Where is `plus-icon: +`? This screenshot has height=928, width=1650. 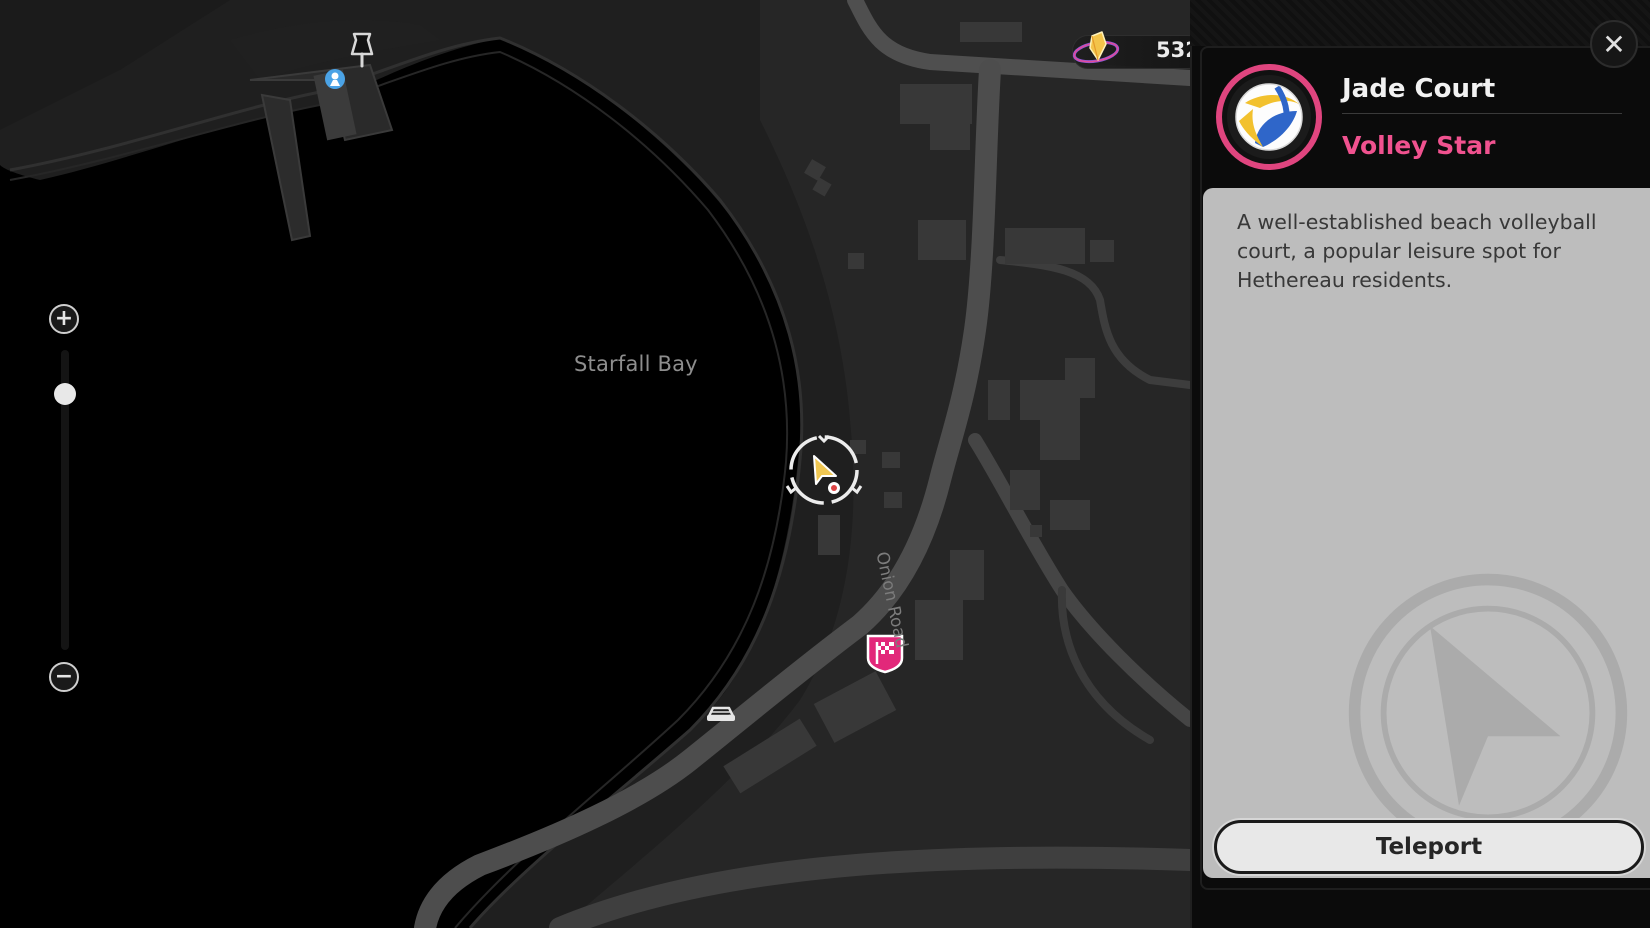
plus-icon: + is located at coordinates (64, 318).